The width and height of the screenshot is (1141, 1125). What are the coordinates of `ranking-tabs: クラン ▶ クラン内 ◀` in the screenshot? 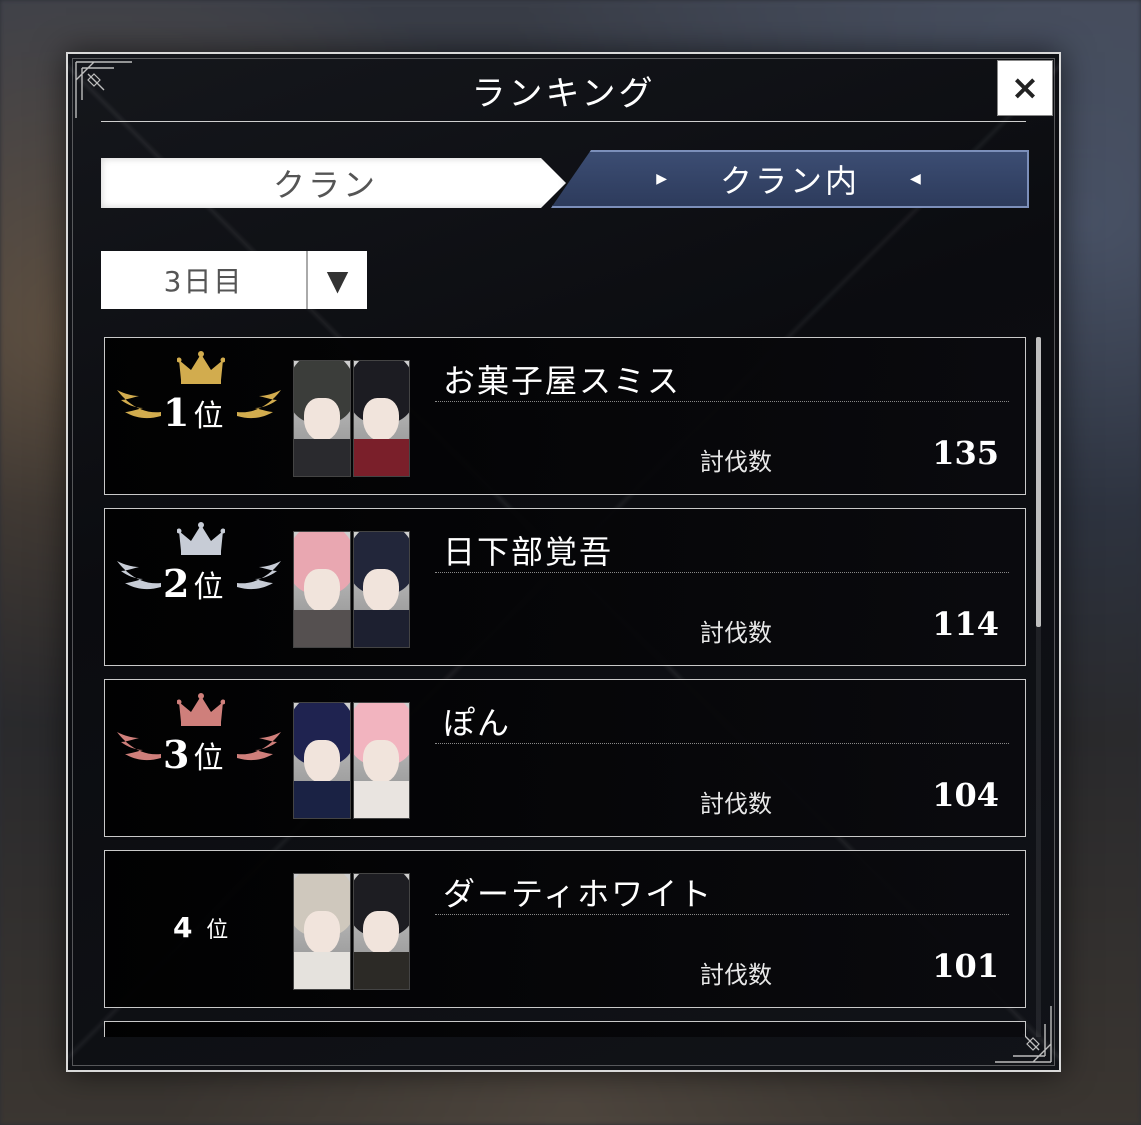 It's located at (565, 180).